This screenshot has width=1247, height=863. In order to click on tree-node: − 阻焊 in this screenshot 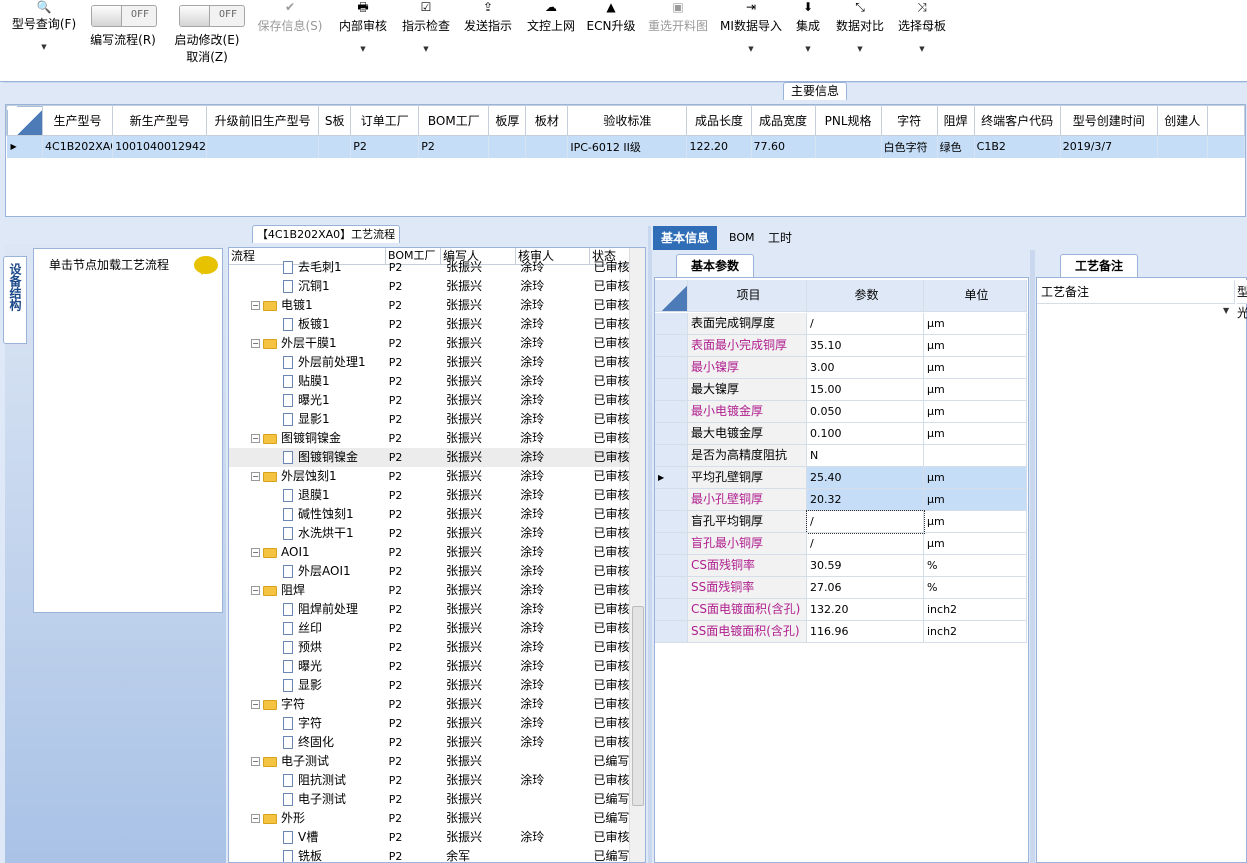, I will do `click(307, 590)`.